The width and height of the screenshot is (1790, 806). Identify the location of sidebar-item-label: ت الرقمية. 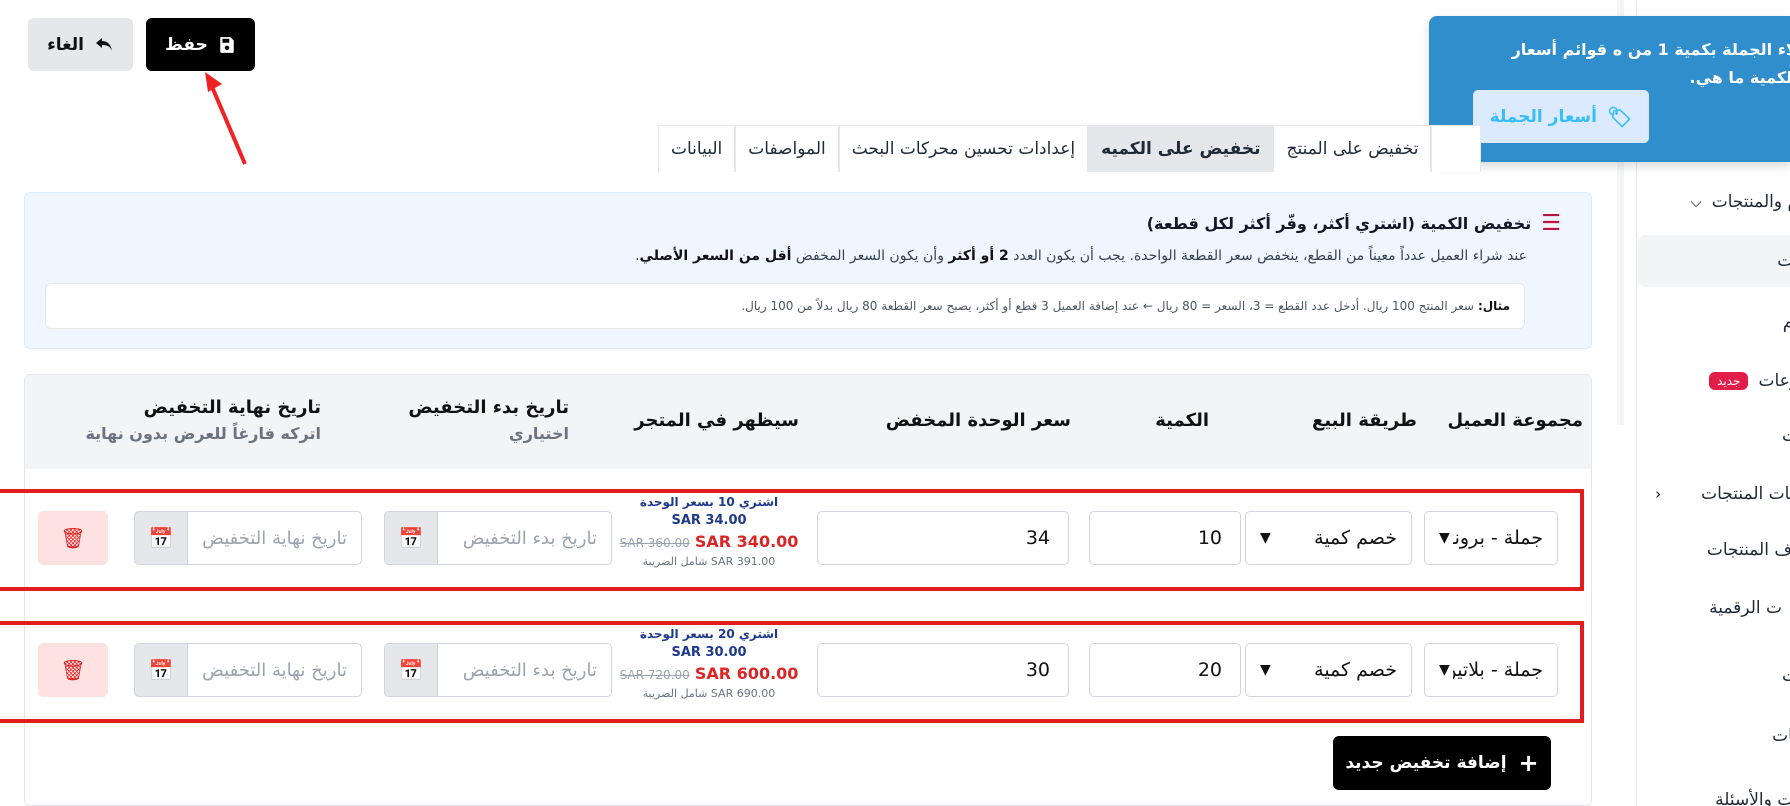
(1745, 608).